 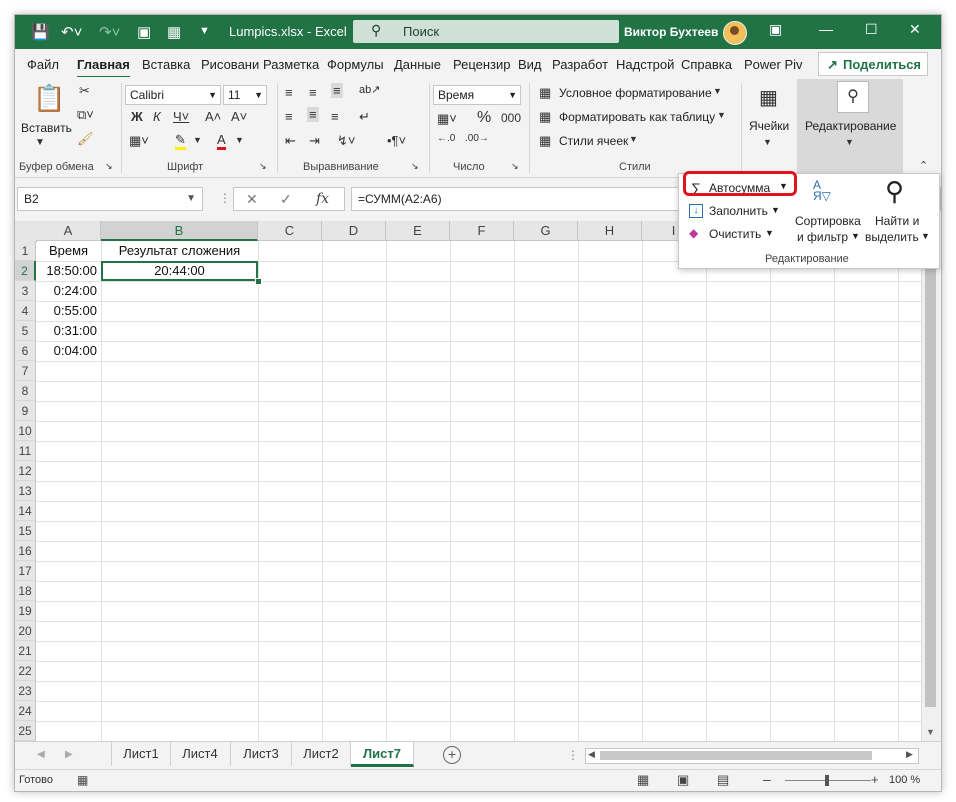 What do you see at coordinates (25, 291) in the screenshot?
I see `row-header: 3` at bounding box center [25, 291].